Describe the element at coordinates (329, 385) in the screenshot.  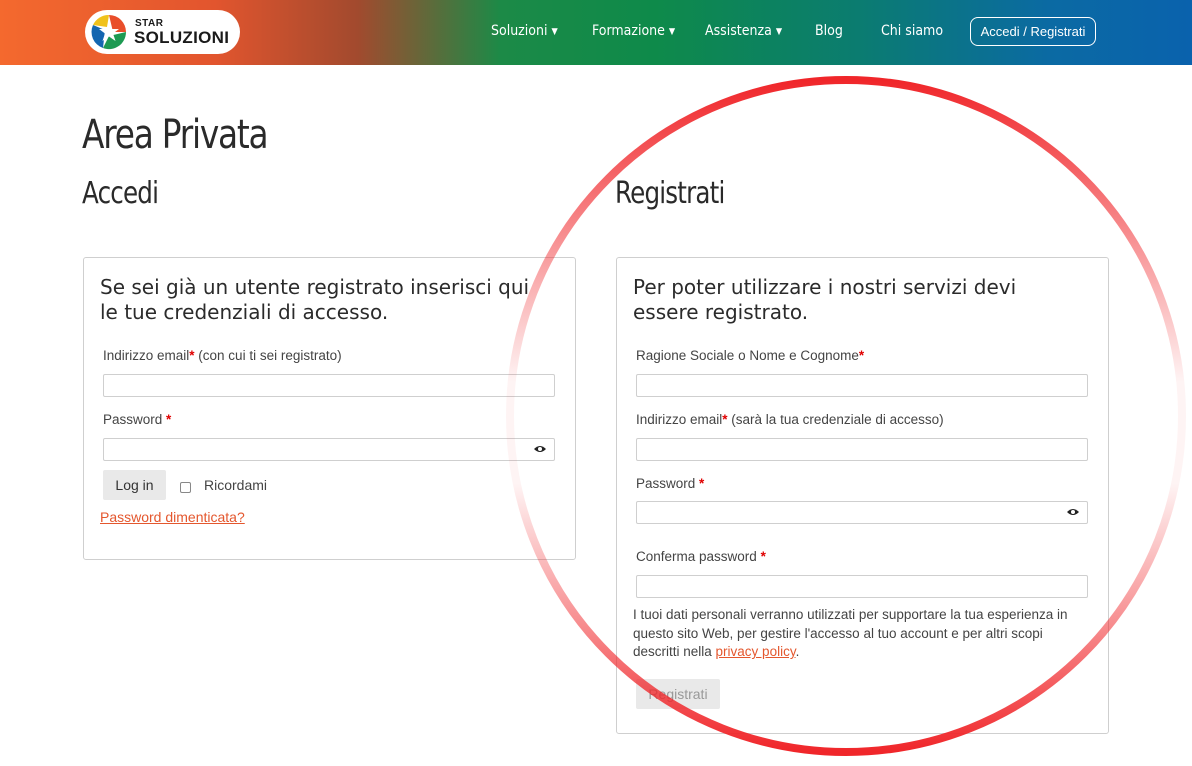
I see `login-email-field` at that location.